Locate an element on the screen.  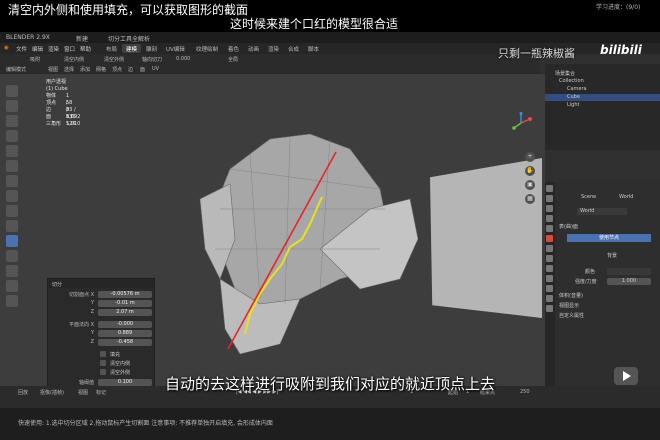
operator-field-row: 平面法向 X -0.000 is located at coordinates (102, 324).